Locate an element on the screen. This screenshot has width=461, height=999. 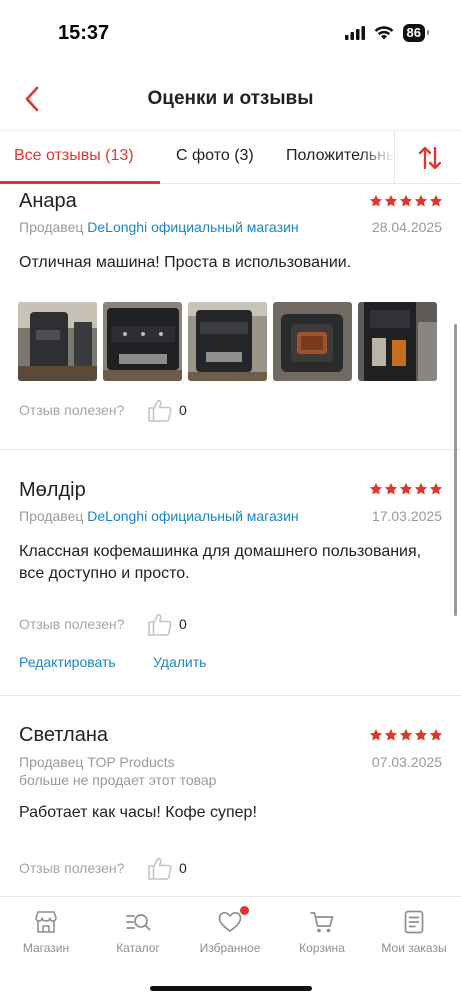
reviewer-name: Мөлдір is located at coordinates (52, 490).